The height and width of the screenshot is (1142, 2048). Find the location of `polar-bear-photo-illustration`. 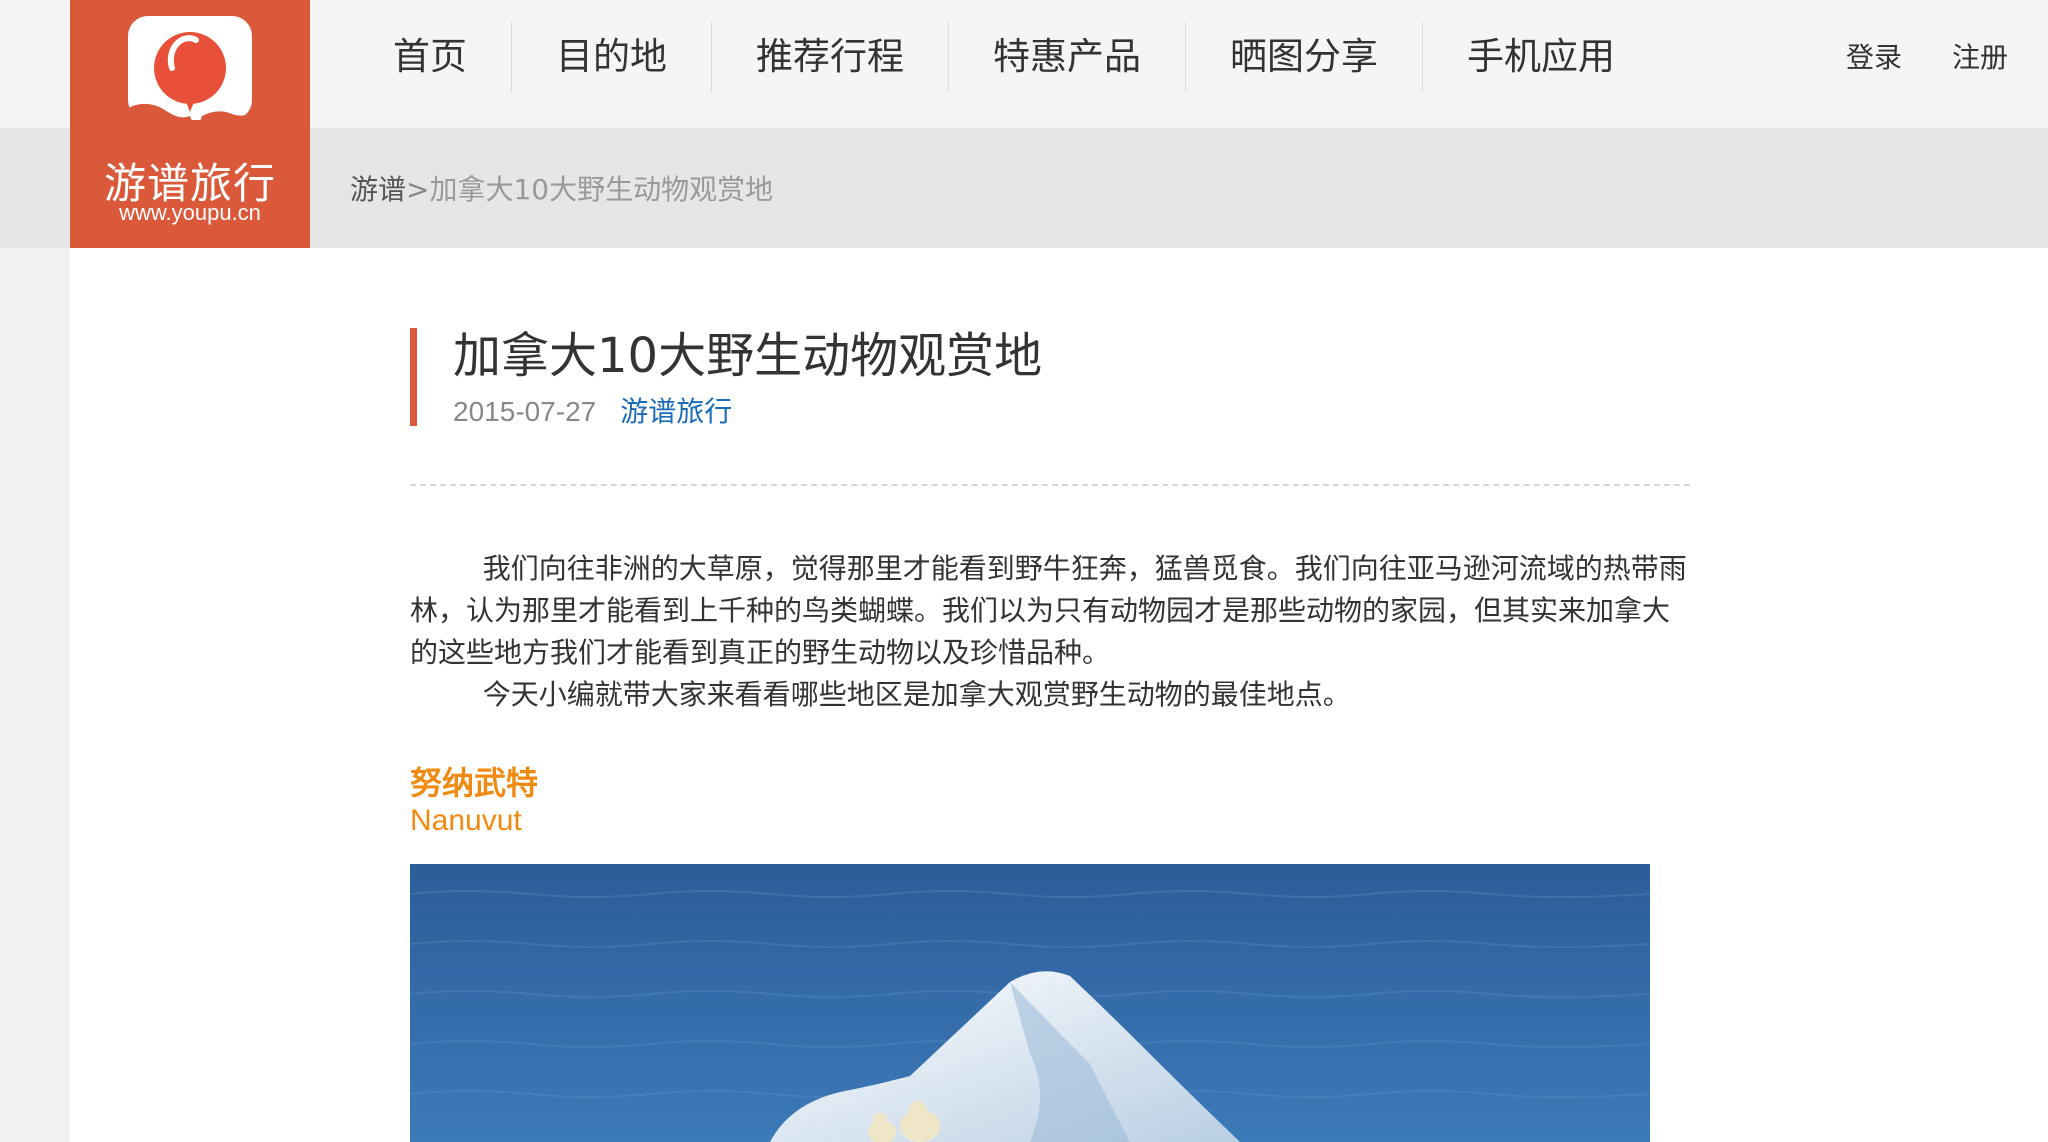

polar-bear-photo-illustration is located at coordinates (1030, 1003).